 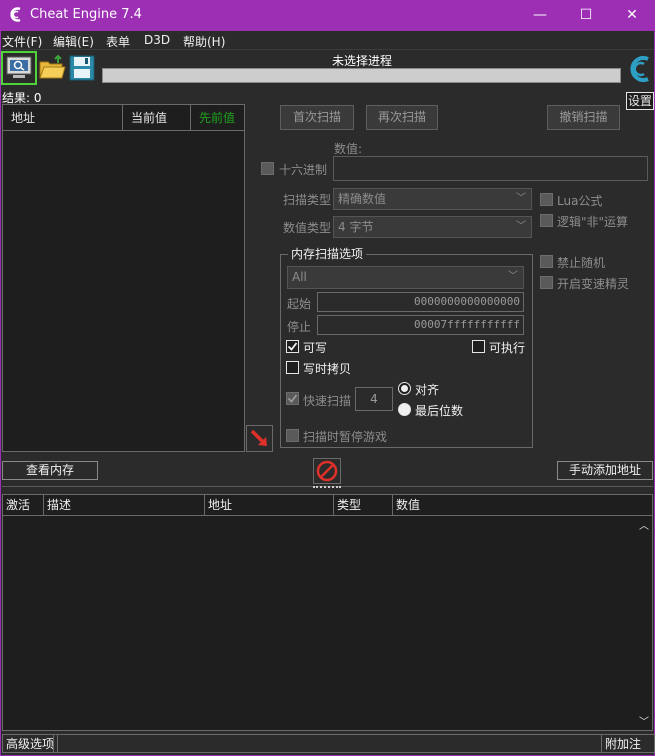 What do you see at coordinates (157, 118) in the screenshot?
I see `column-current-value: 当前值` at bounding box center [157, 118].